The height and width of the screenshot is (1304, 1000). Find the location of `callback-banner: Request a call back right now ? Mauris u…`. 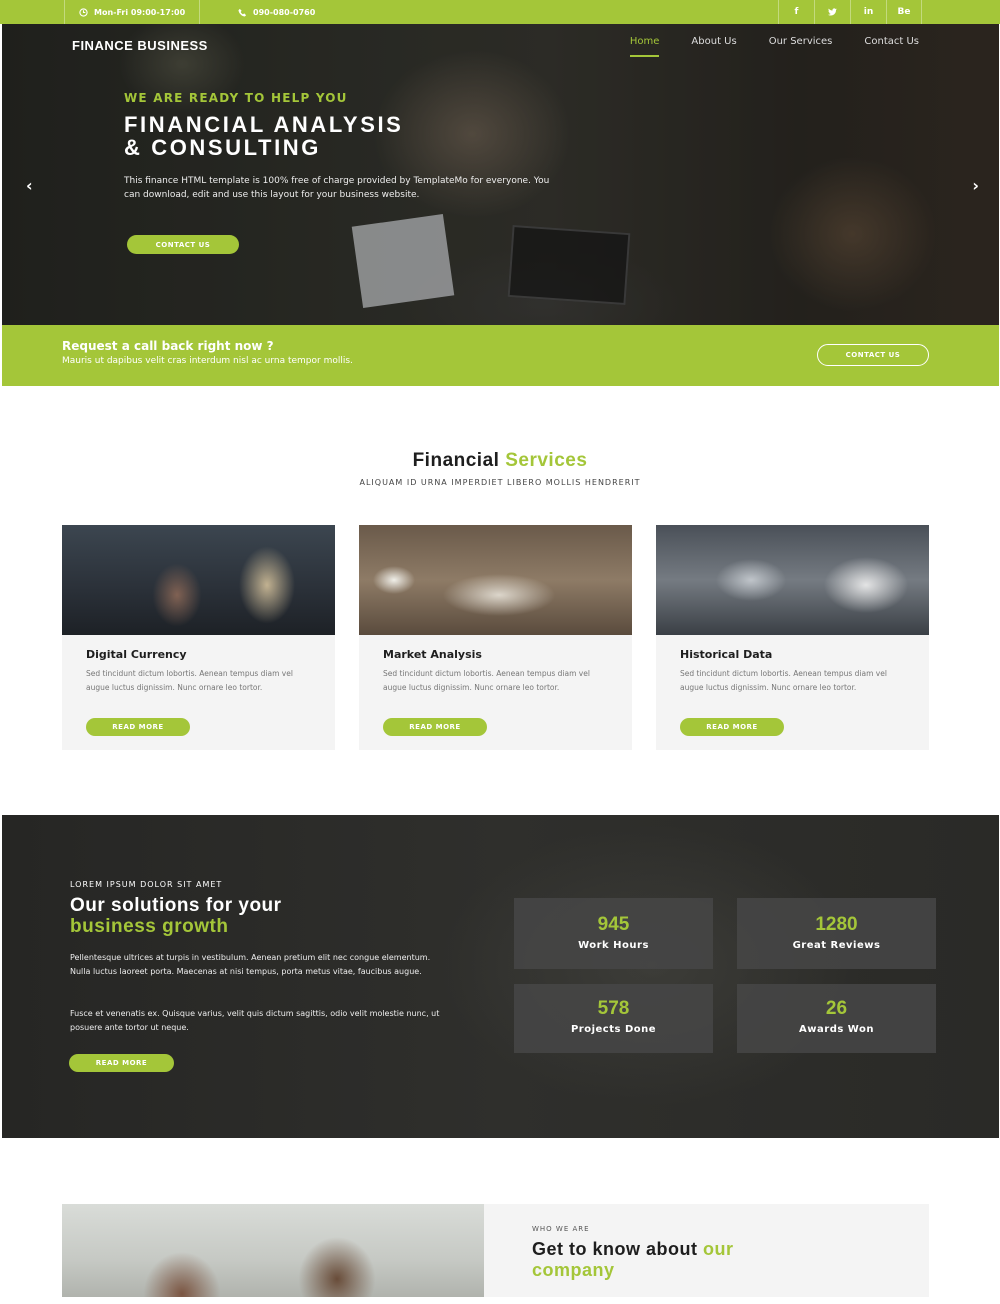

callback-banner: Request a call back right now ? Mauris u… is located at coordinates (500, 355).